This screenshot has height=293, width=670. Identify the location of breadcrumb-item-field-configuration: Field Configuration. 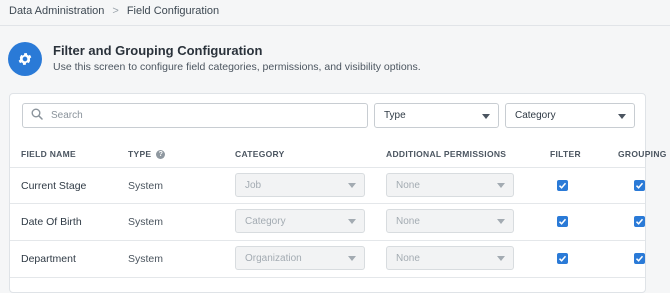
(173, 11).